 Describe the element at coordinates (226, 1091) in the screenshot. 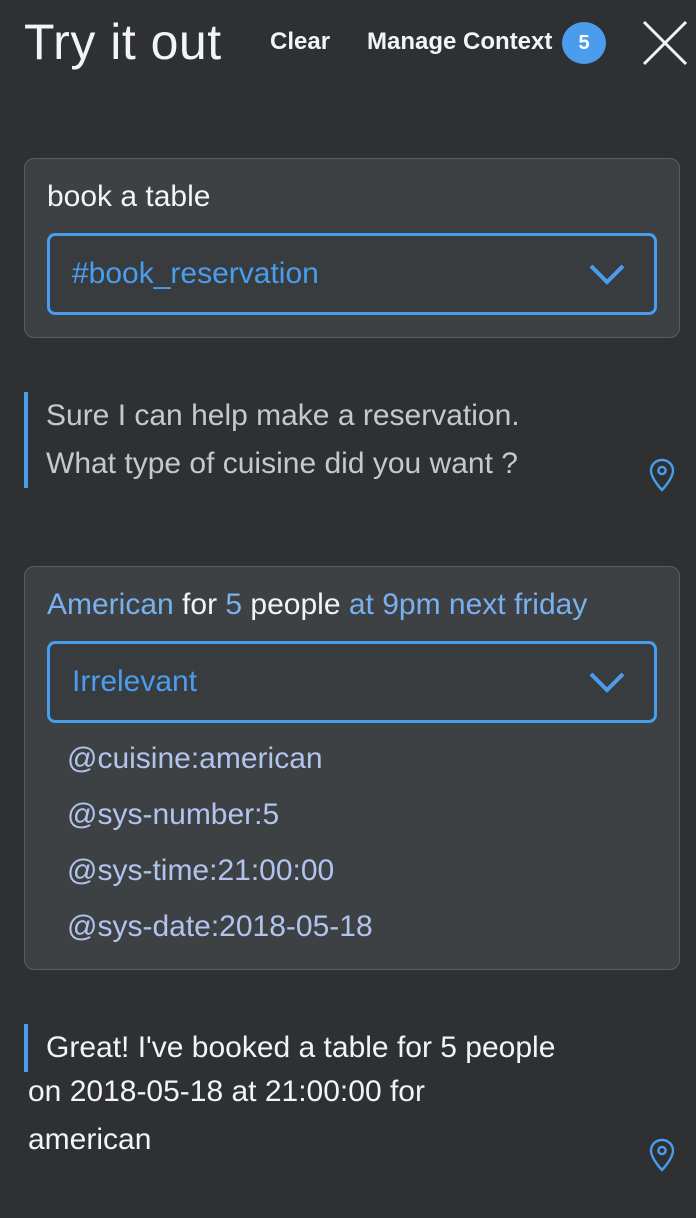

I see `bot-response-line: on 2018-05-18 at 21:00:00 for` at that location.